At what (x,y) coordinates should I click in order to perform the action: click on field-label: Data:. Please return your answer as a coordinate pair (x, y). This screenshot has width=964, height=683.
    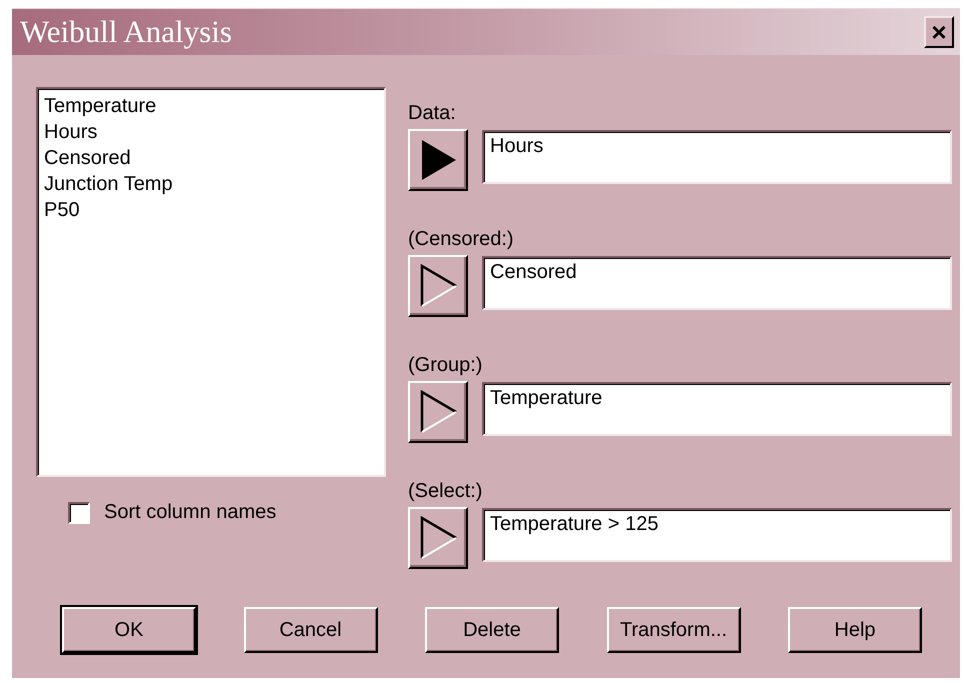
    Looking at the image, I should click on (432, 113).